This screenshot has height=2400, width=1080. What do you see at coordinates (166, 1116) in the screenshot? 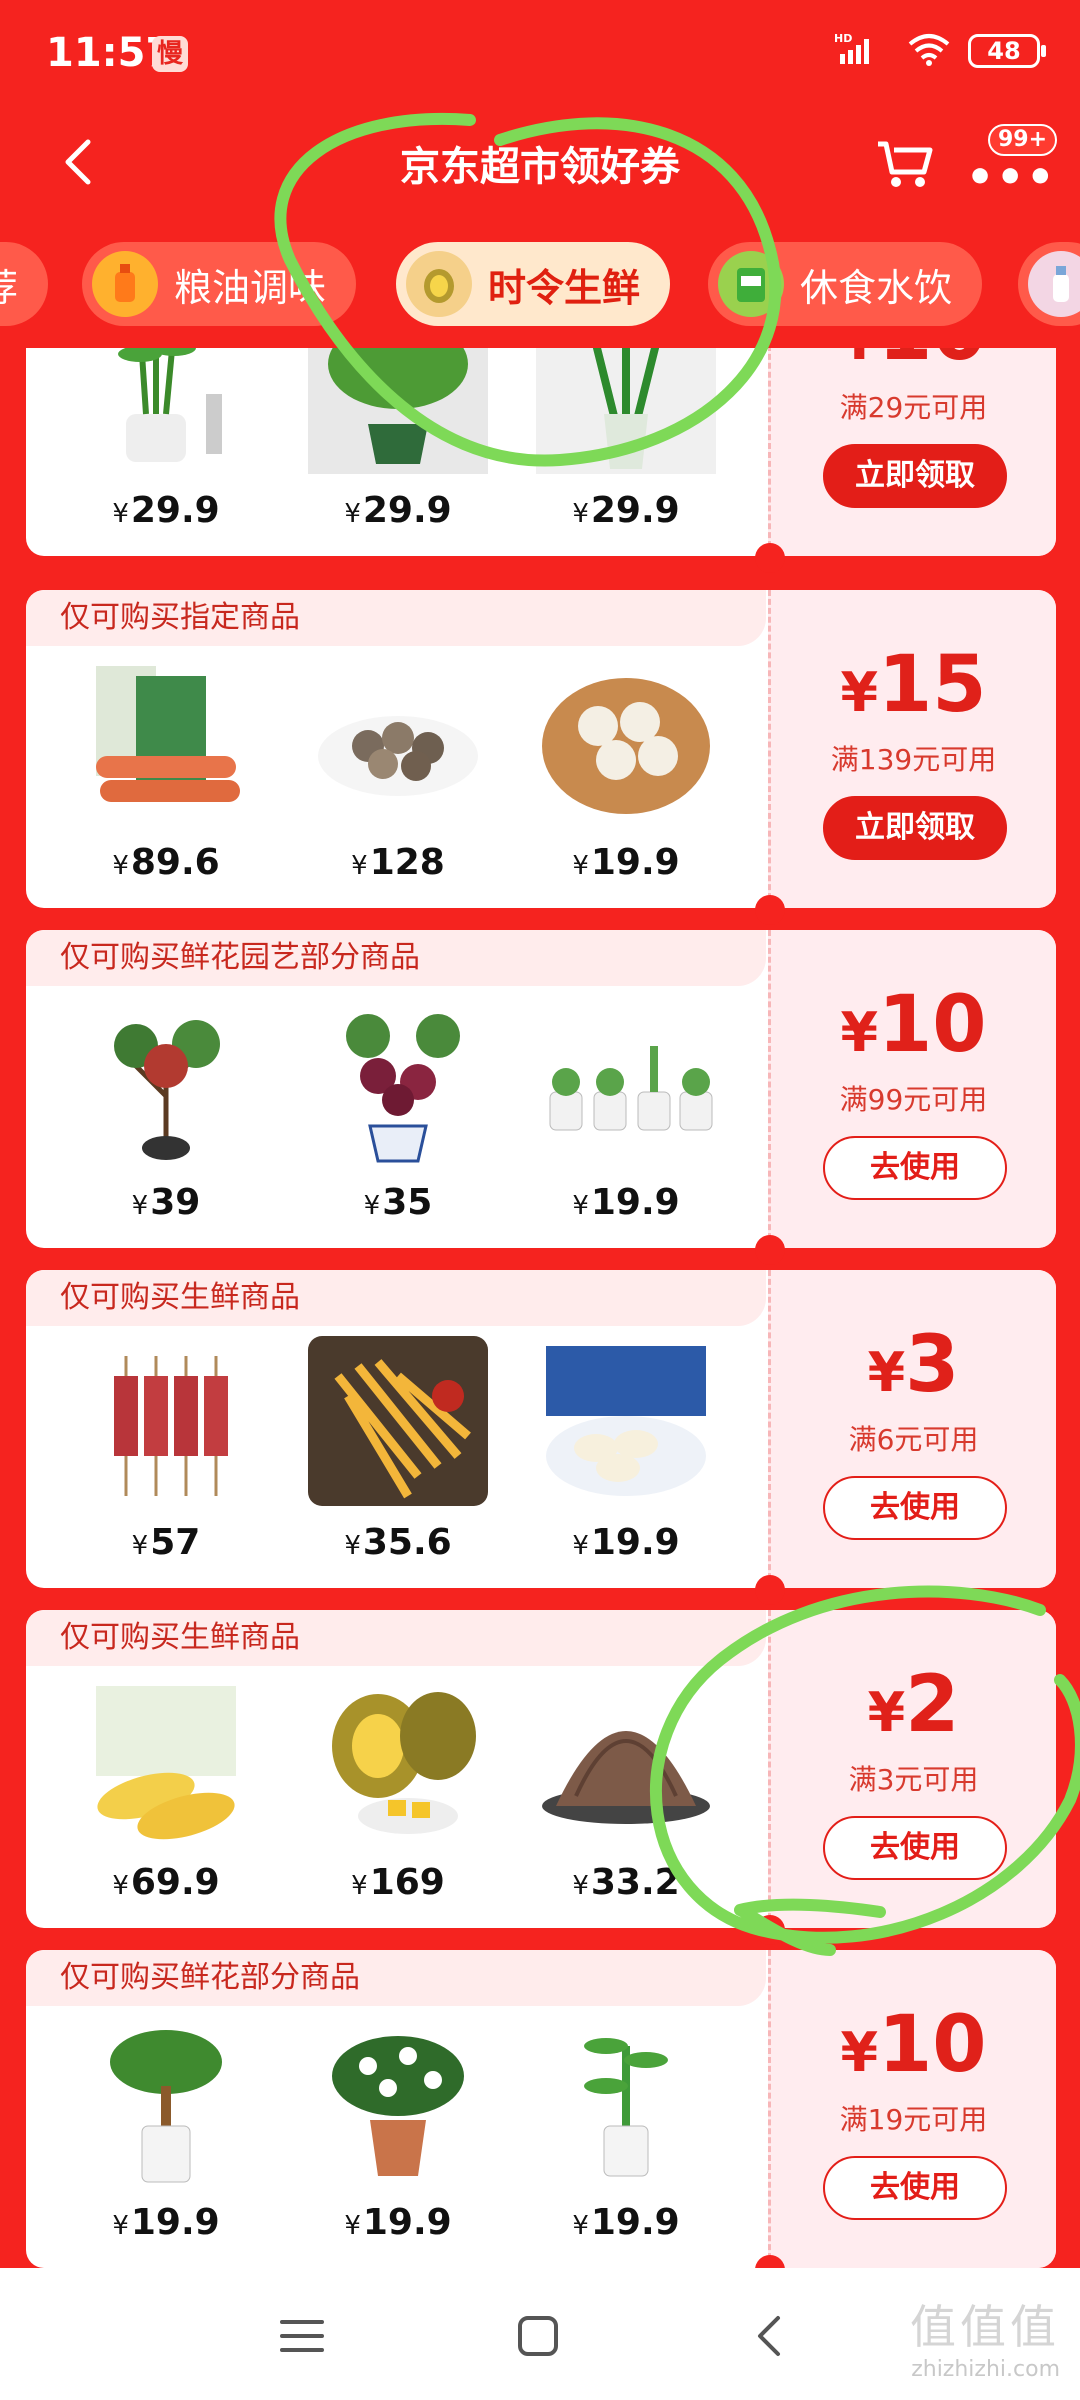
I see `product-item: ¥39` at bounding box center [166, 1116].